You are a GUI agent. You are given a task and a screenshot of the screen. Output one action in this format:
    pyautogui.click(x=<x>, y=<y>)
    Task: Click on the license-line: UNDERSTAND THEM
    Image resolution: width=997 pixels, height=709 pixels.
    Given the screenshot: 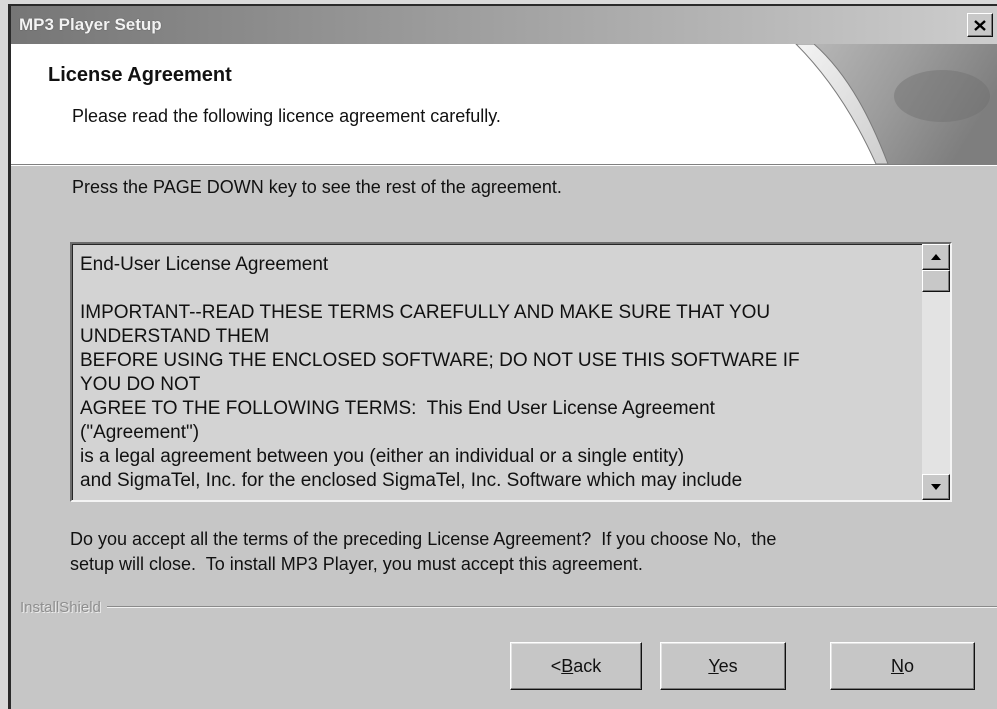 What is the action you would take?
    pyautogui.click(x=175, y=336)
    